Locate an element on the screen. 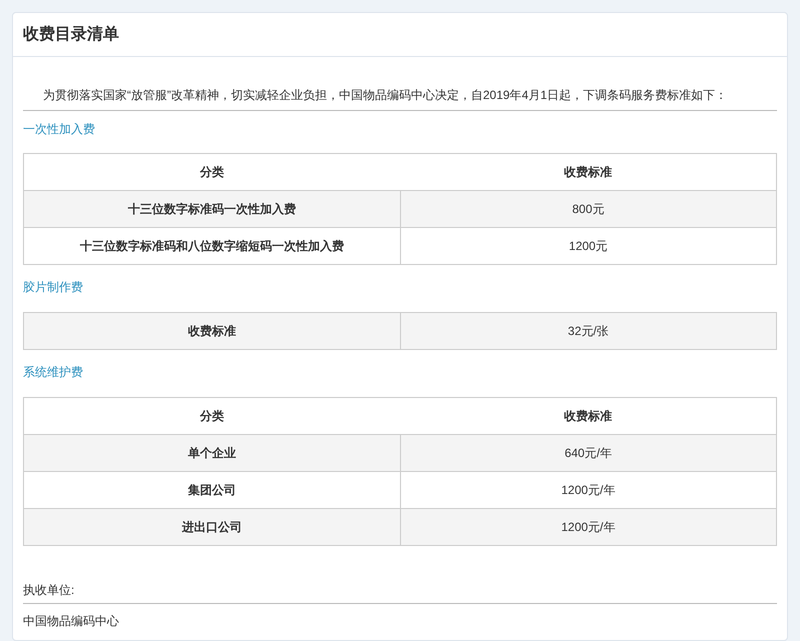  table-cell: 十三位数字标准码一次性加入费 is located at coordinates (212, 209).